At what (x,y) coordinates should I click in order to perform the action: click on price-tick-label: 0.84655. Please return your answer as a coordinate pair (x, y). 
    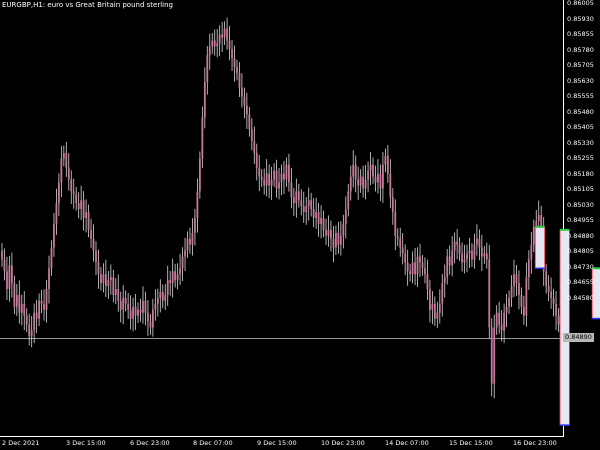
    Looking at the image, I should click on (580, 282).